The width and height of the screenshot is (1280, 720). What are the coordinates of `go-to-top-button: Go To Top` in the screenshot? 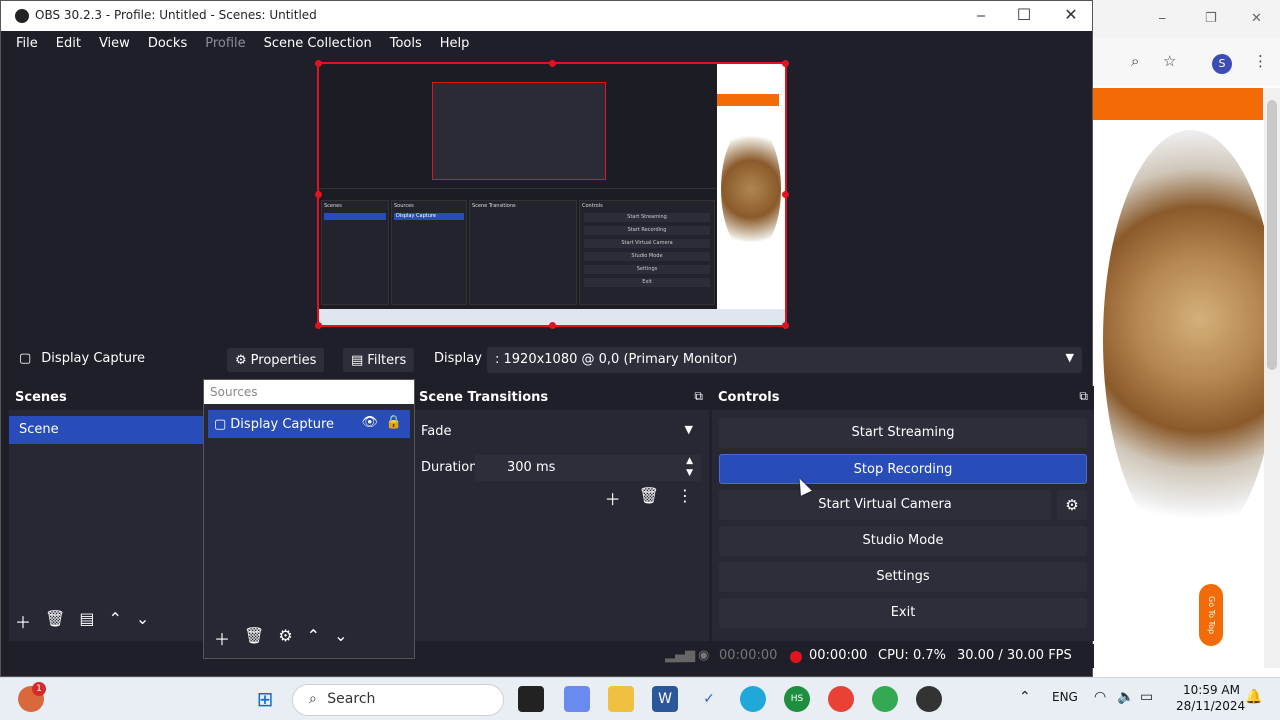 It's located at (1211, 615).